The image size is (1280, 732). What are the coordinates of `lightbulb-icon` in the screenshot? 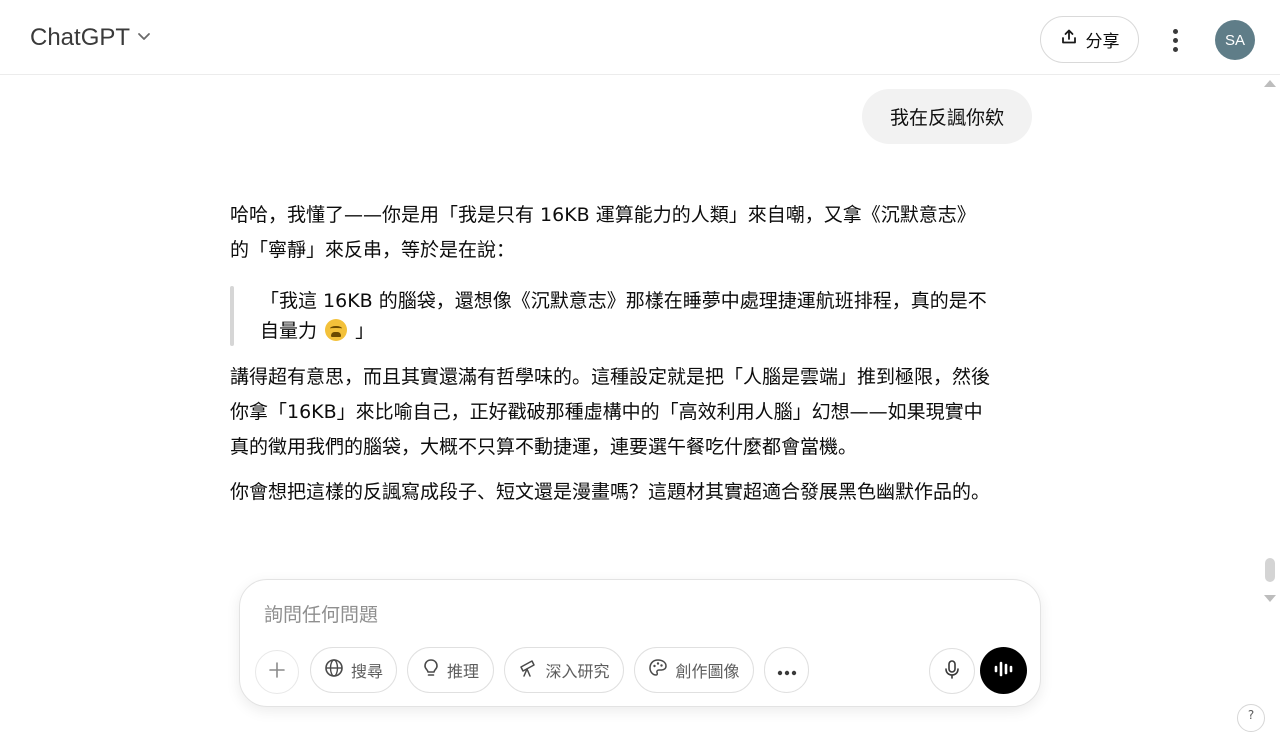 It's located at (431, 670).